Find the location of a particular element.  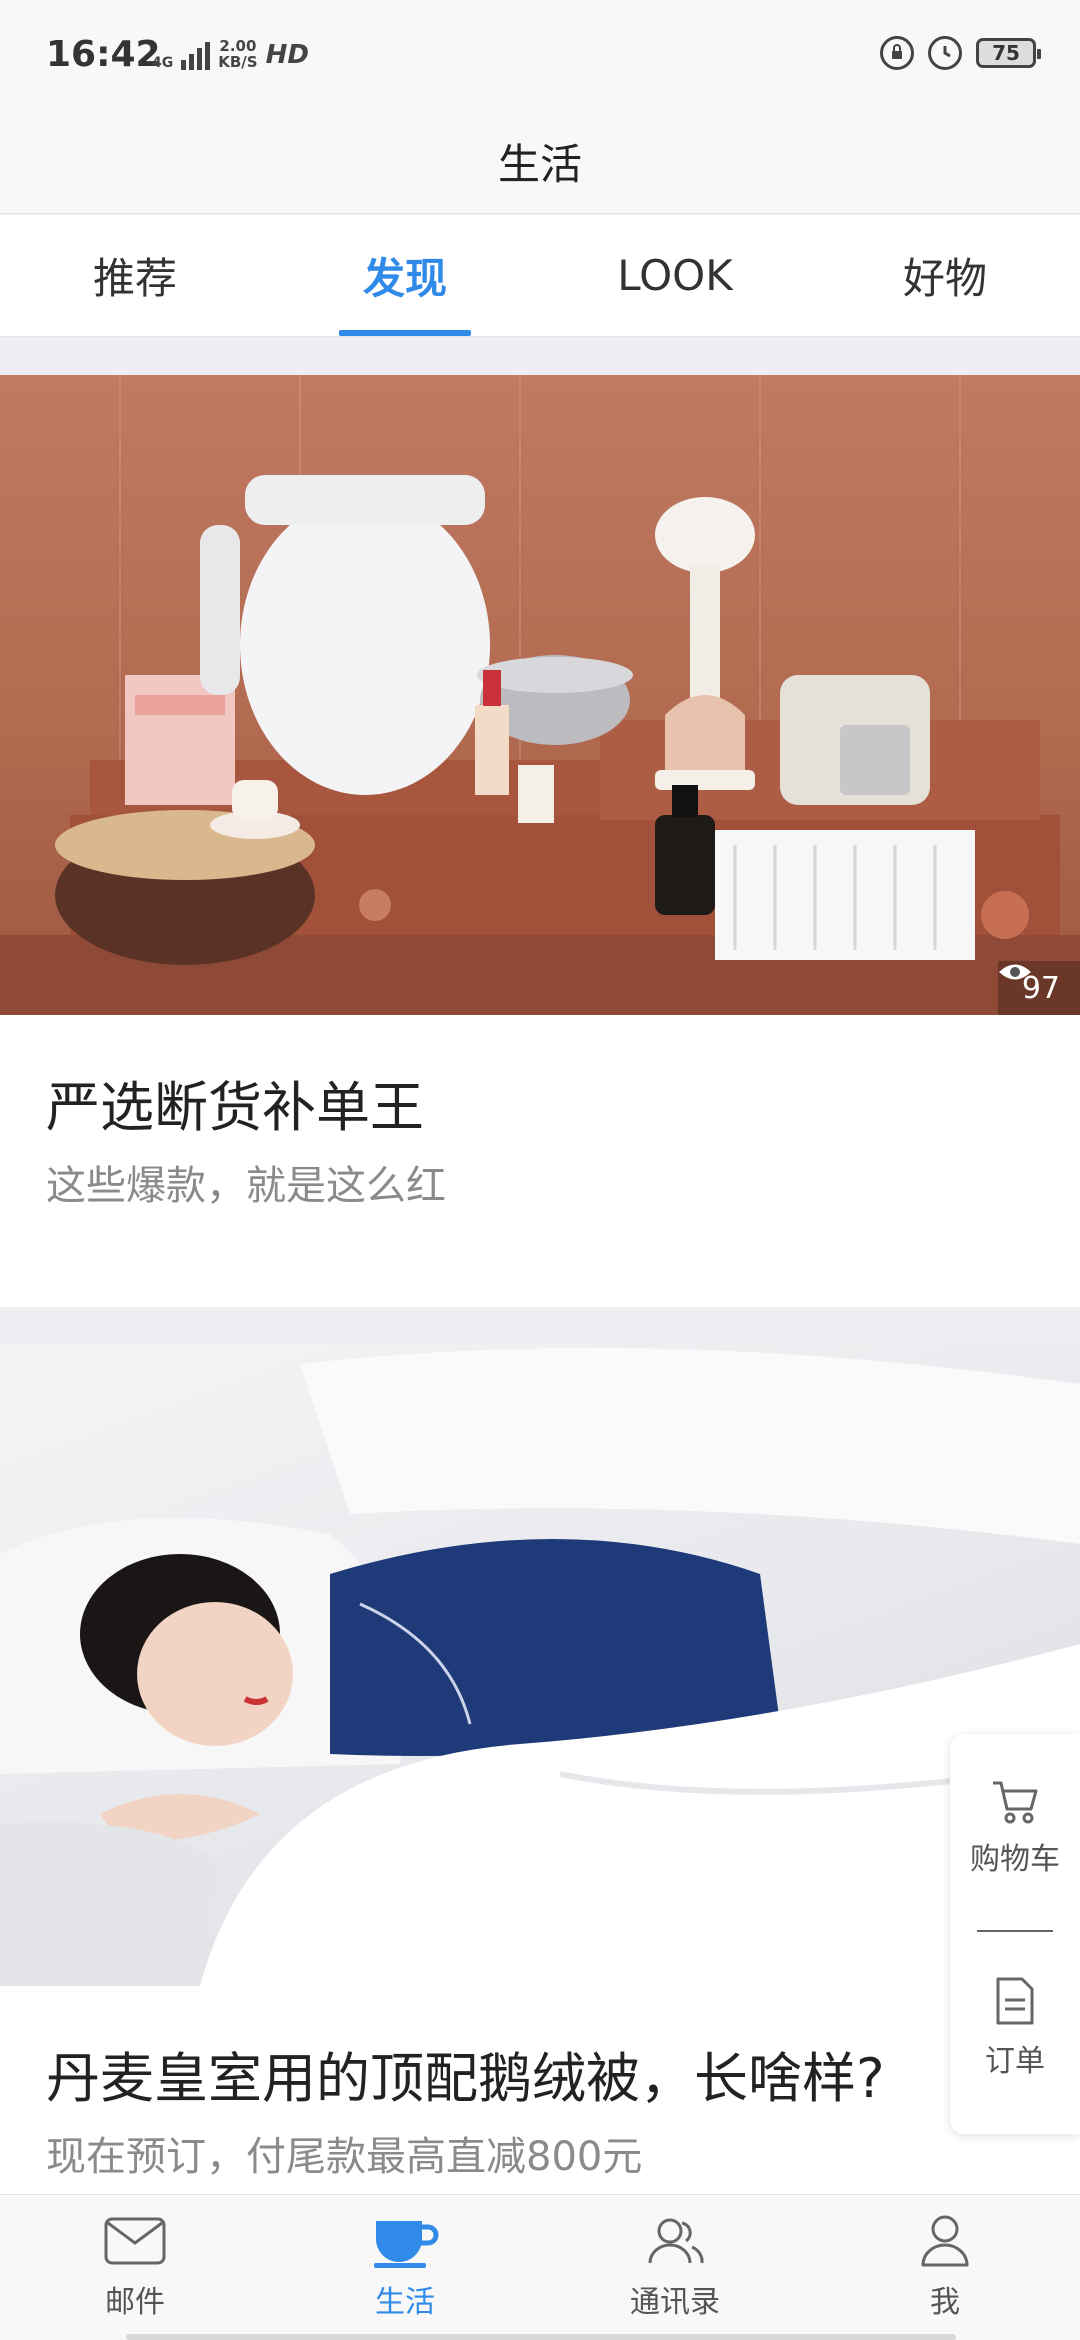

nav-label-contacts: 通讯录 is located at coordinates (675, 2302).